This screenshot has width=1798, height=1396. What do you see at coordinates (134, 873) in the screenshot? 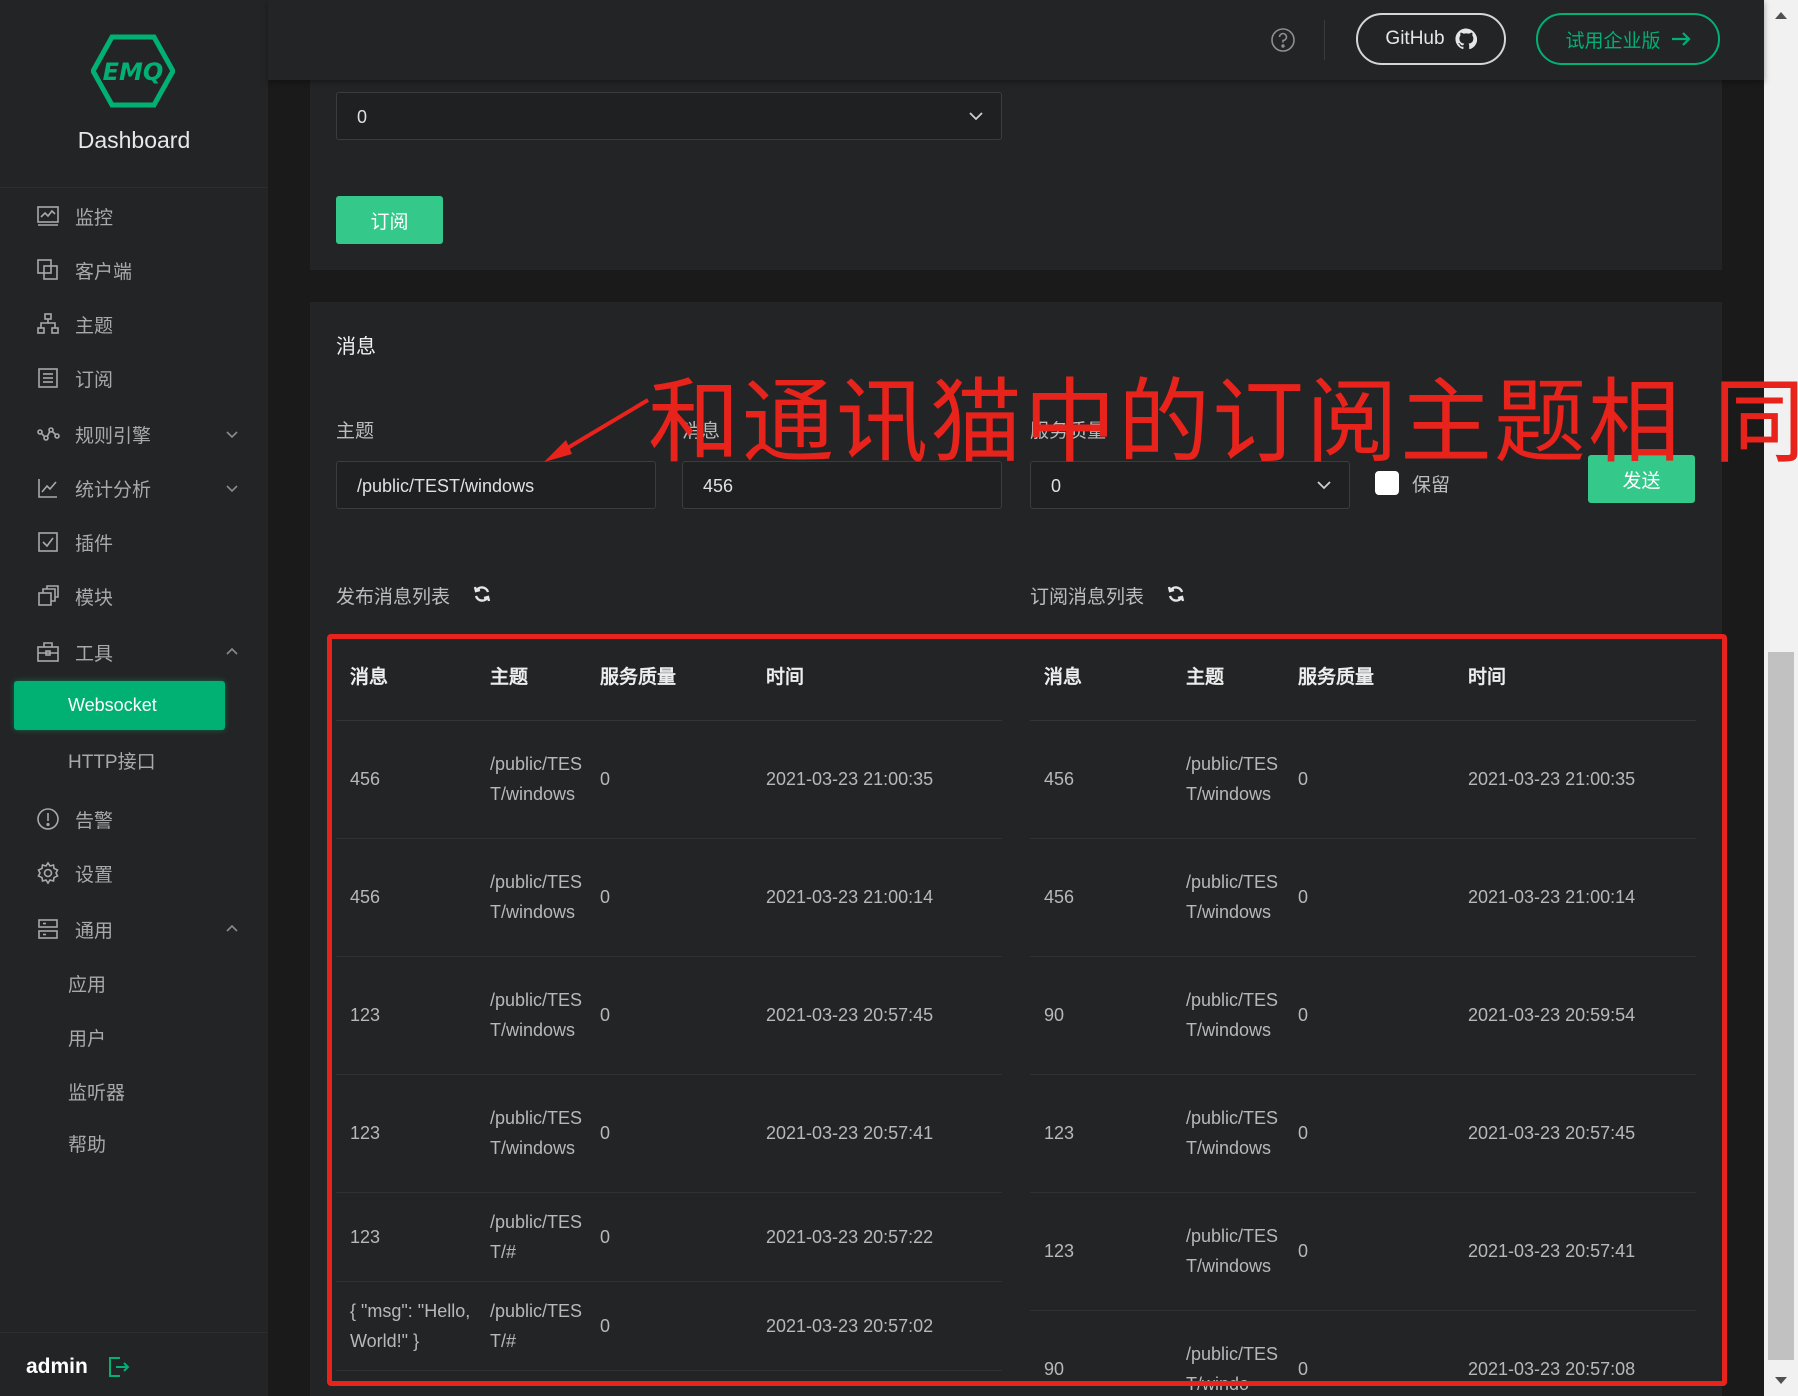
I see `sidebar-item-settings: 设置` at bounding box center [134, 873].